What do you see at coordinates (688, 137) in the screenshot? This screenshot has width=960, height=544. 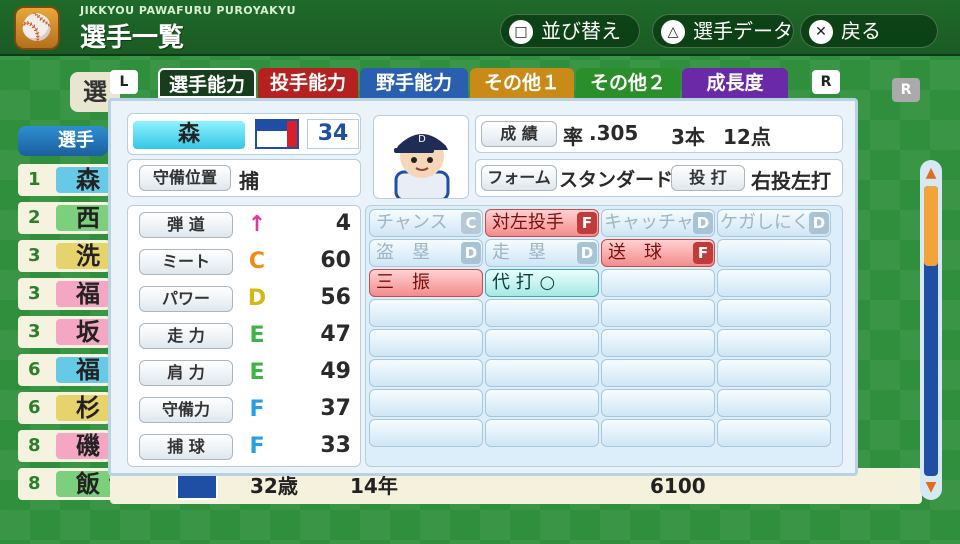 I see `home-runs: 3本` at bounding box center [688, 137].